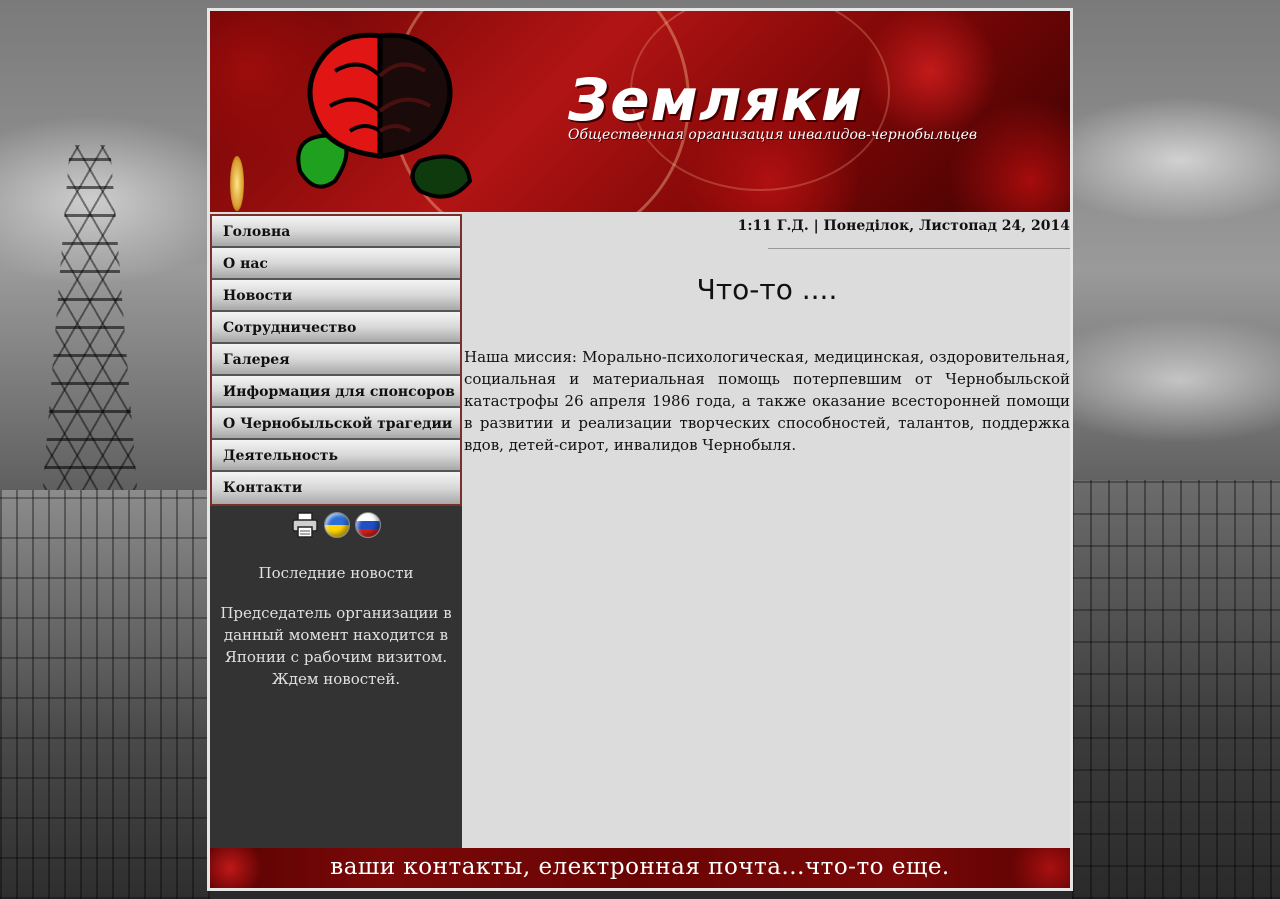  I want to click on menu-item-news: Новости, so click(336, 296).